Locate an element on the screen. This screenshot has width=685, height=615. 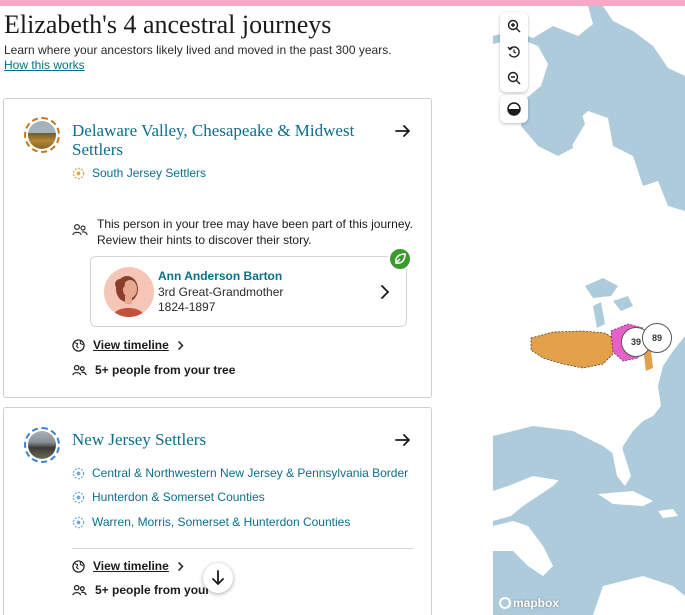
people-from-tree: 5+ people from your is located at coordinates (141, 590).